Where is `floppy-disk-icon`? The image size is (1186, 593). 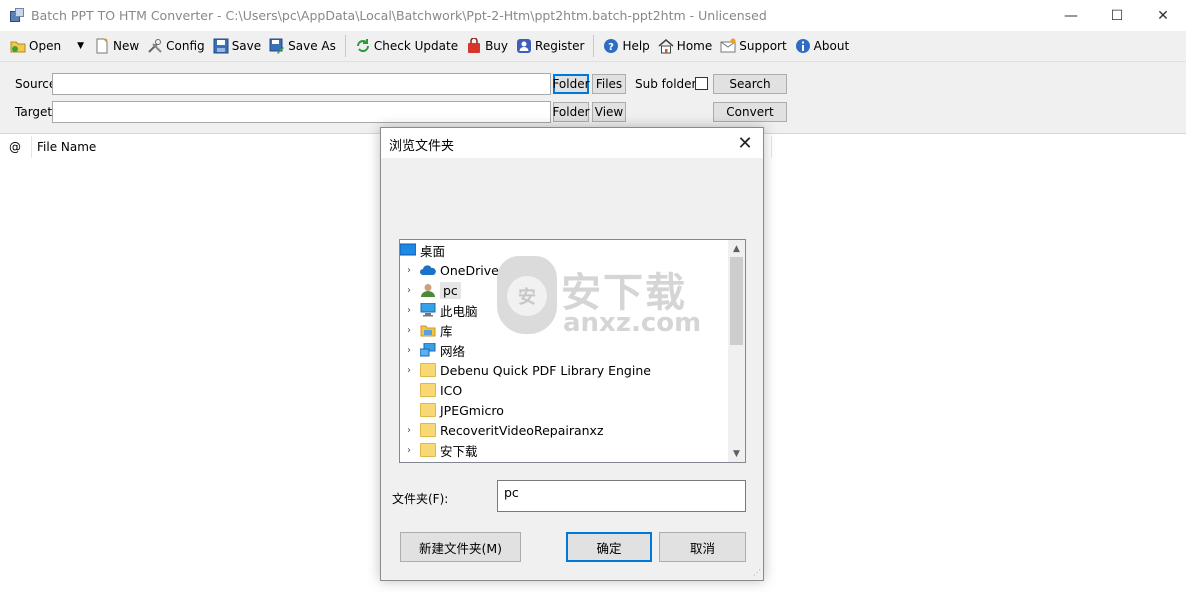
floppy-disk-icon is located at coordinates (221, 46).